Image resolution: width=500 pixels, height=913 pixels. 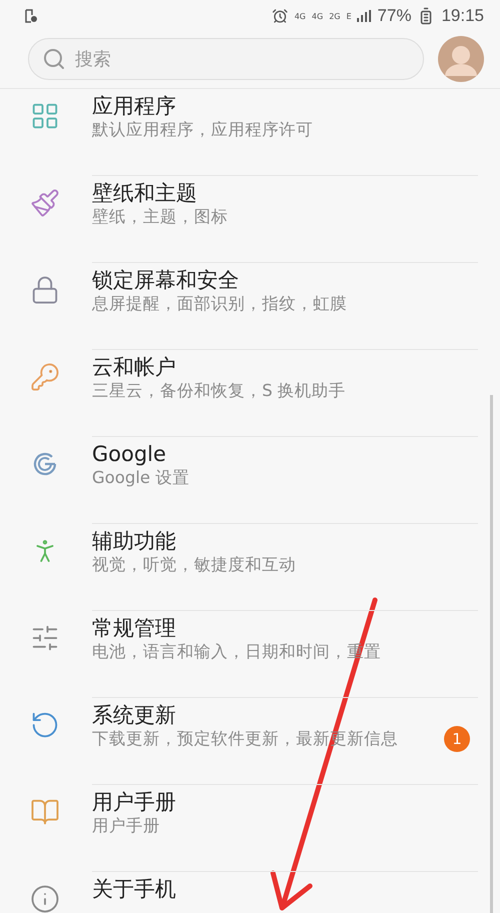 I want to click on settings-item: 云和帐户 三星云，备份和恢复，S 换机助手, so click(x=250, y=393).